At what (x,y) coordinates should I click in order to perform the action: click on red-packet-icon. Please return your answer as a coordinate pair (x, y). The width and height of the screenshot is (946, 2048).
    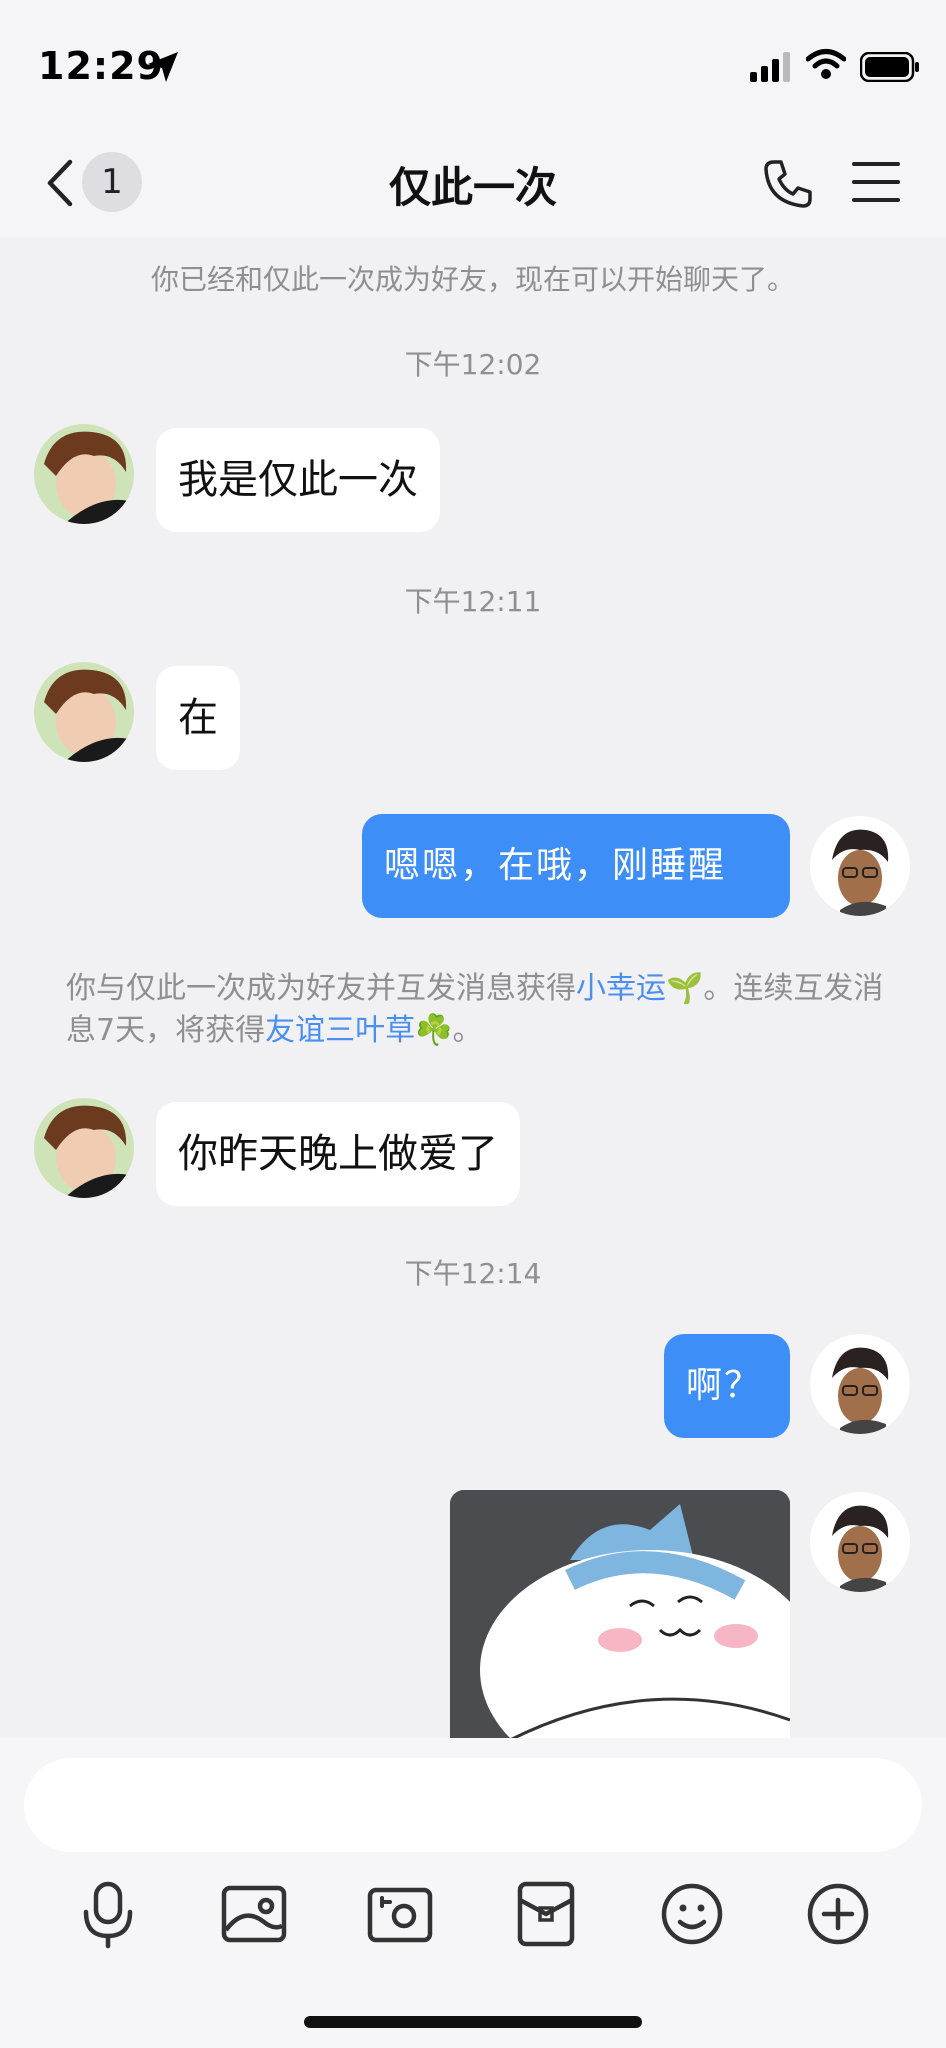
    Looking at the image, I should click on (546, 1914).